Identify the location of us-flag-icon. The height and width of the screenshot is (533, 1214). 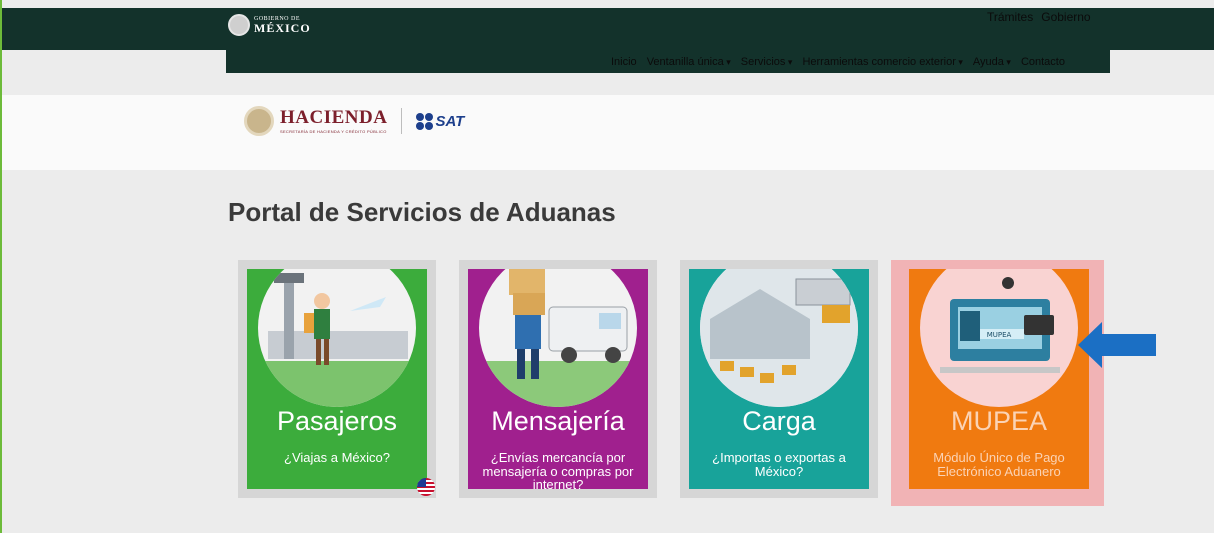
(426, 487).